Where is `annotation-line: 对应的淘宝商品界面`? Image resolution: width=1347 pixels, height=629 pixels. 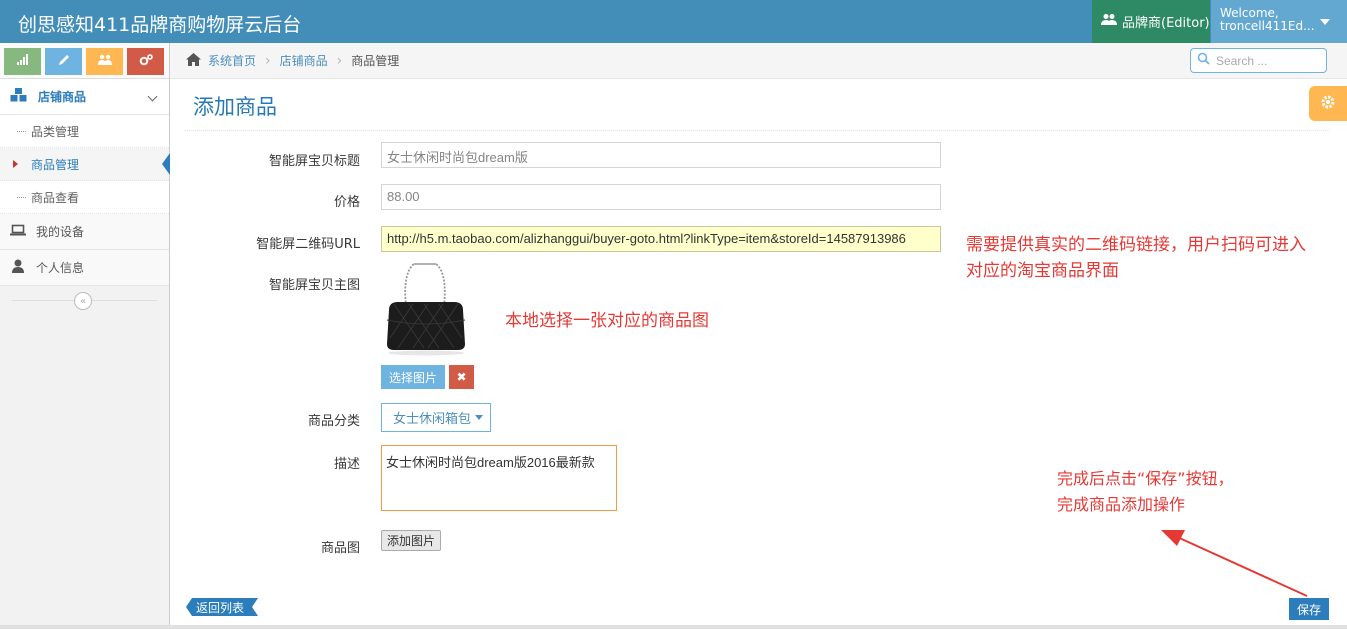
annotation-line: 对应的淘宝商品界面 is located at coordinates (1042, 271).